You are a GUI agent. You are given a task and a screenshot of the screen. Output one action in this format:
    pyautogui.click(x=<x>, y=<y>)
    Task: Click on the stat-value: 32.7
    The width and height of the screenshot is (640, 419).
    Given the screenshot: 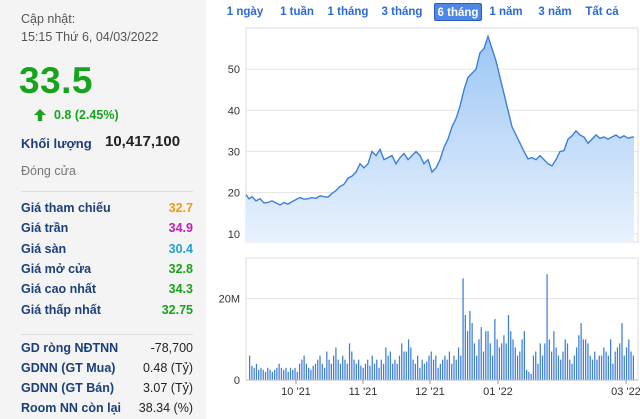 What is the action you would take?
    pyautogui.click(x=180, y=208)
    